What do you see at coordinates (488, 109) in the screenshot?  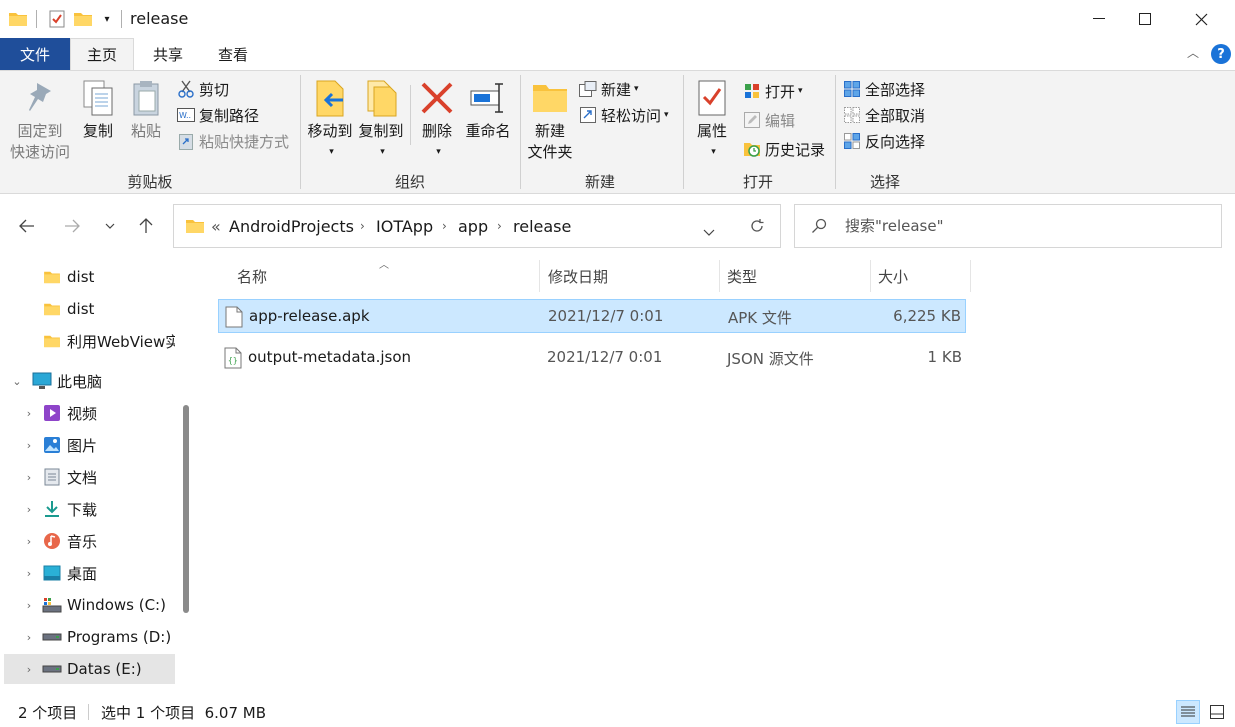 I see `rename-button: 重命名` at bounding box center [488, 109].